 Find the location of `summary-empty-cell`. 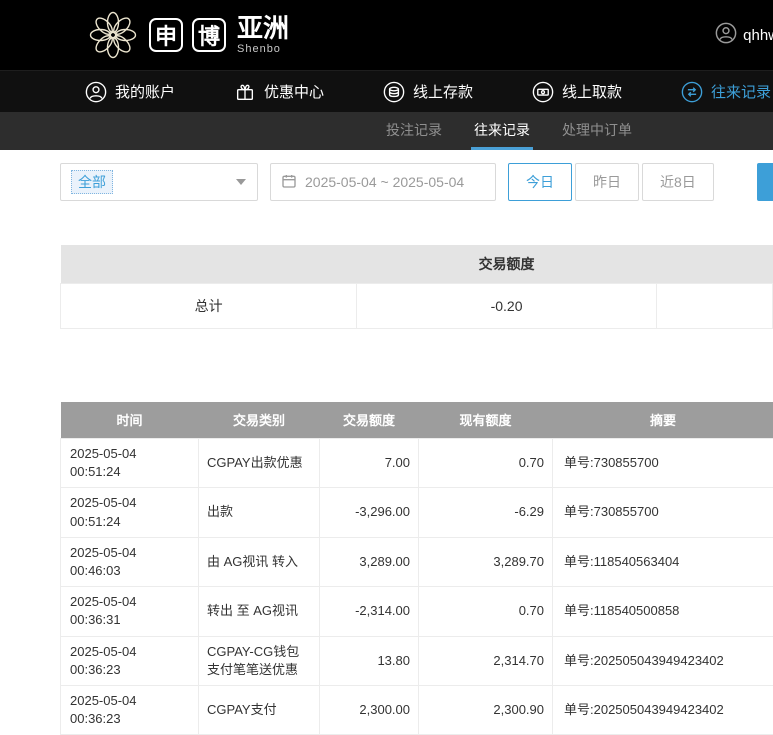

summary-empty-cell is located at coordinates (714, 305).